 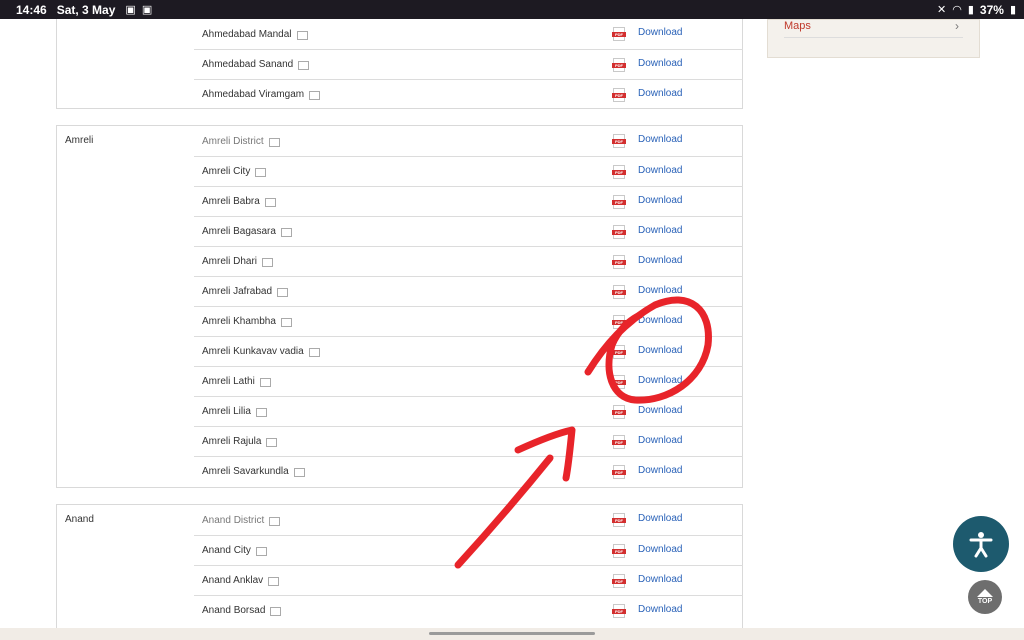 I want to click on signal-icon: ▮, so click(x=970, y=10).